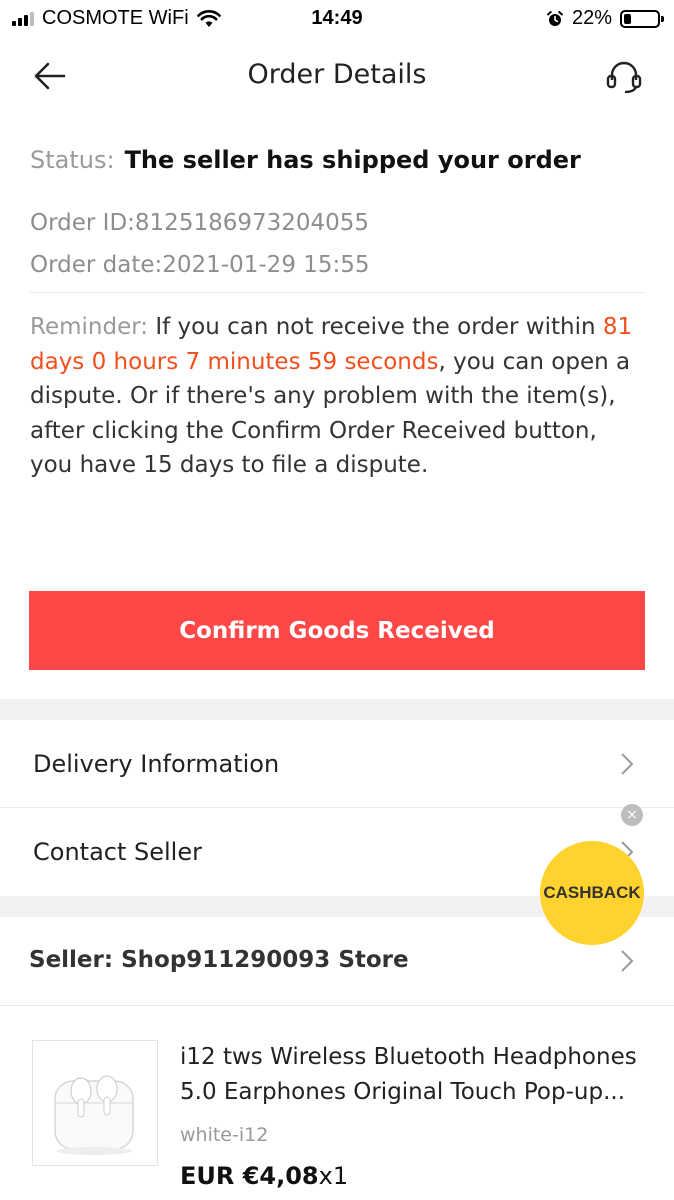 Image resolution: width=674 pixels, height=1200 pixels. What do you see at coordinates (632, 815) in the screenshot?
I see `cashback-close-icon: ×` at bounding box center [632, 815].